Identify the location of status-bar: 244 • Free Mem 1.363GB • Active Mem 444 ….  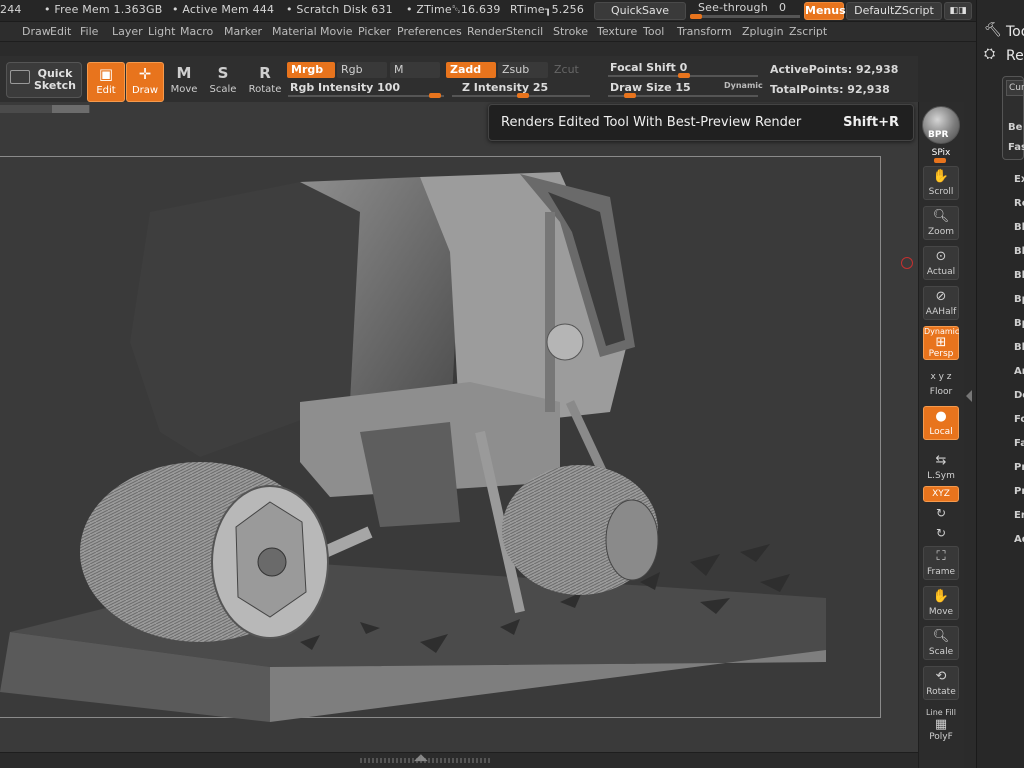
(488, 11).